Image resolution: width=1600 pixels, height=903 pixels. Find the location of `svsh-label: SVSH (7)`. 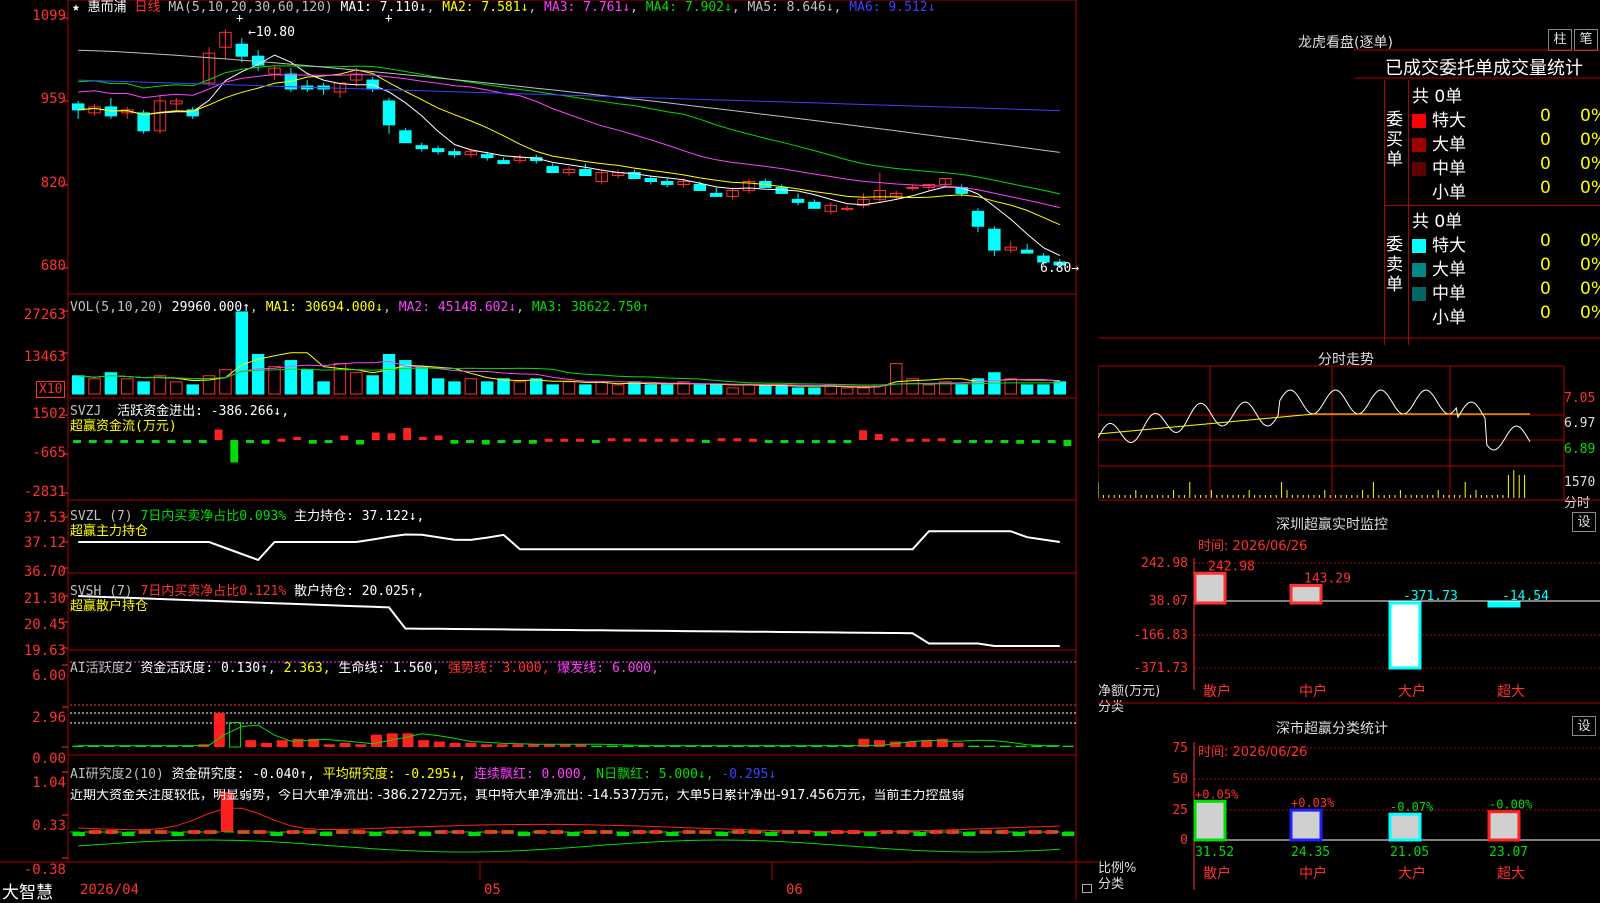

svsh-label: SVSH (7) is located at coordinates (101, 591).